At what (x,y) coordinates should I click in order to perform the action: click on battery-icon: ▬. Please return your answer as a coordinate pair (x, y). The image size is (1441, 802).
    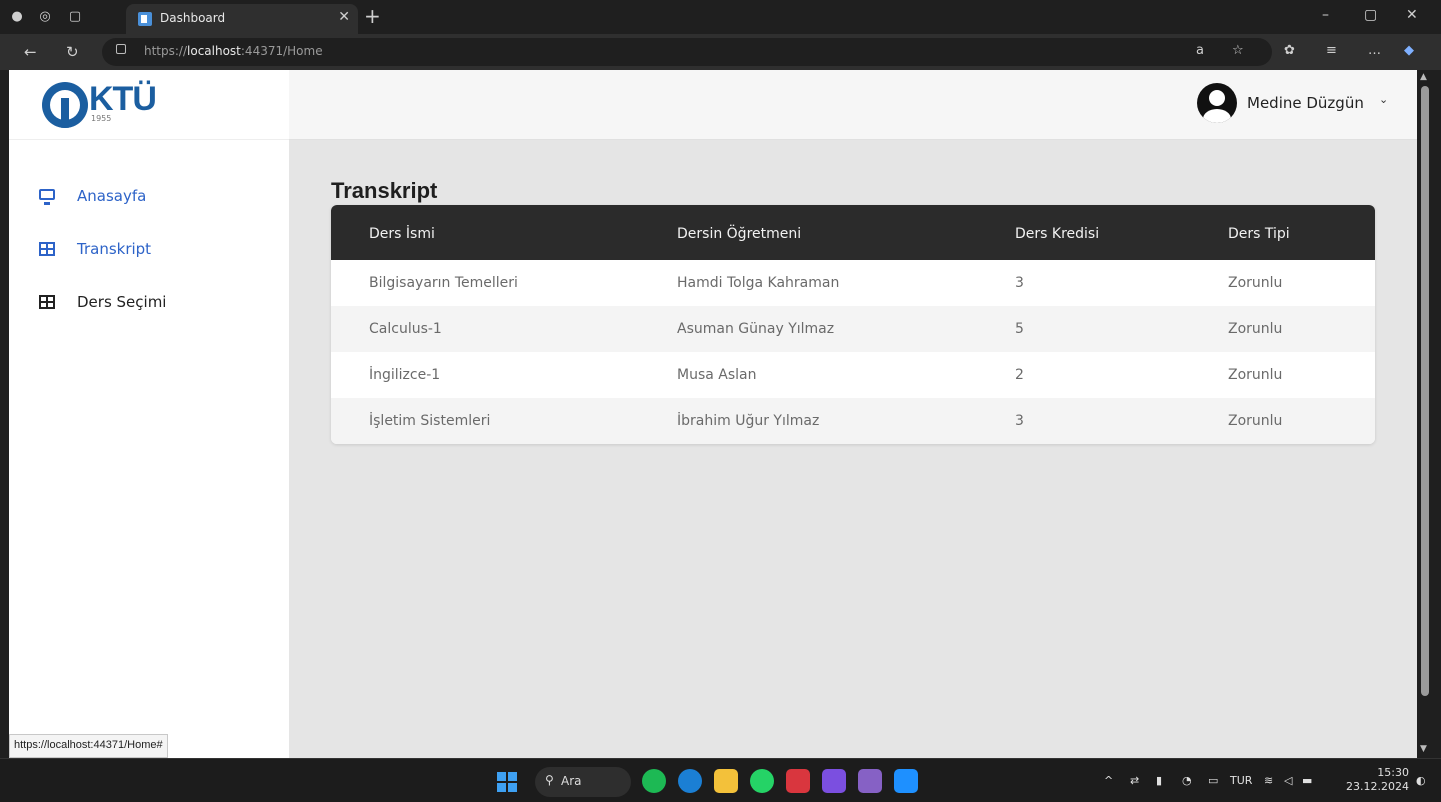
    Looking at the image, I should click on (1307, 780).